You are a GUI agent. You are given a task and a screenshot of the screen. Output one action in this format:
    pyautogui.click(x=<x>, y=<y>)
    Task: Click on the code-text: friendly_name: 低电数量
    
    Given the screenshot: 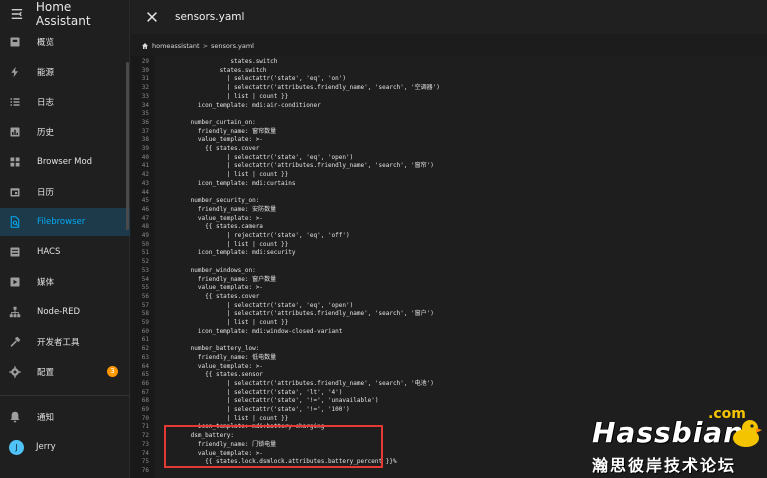 What is the action you would take?
    pyautogui.click(x=223, y=357)
    